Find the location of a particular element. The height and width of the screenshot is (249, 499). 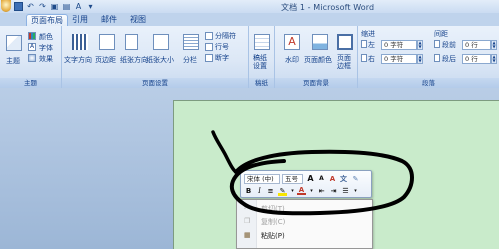

hyphenation-icon is located at coordinates (209, 58).